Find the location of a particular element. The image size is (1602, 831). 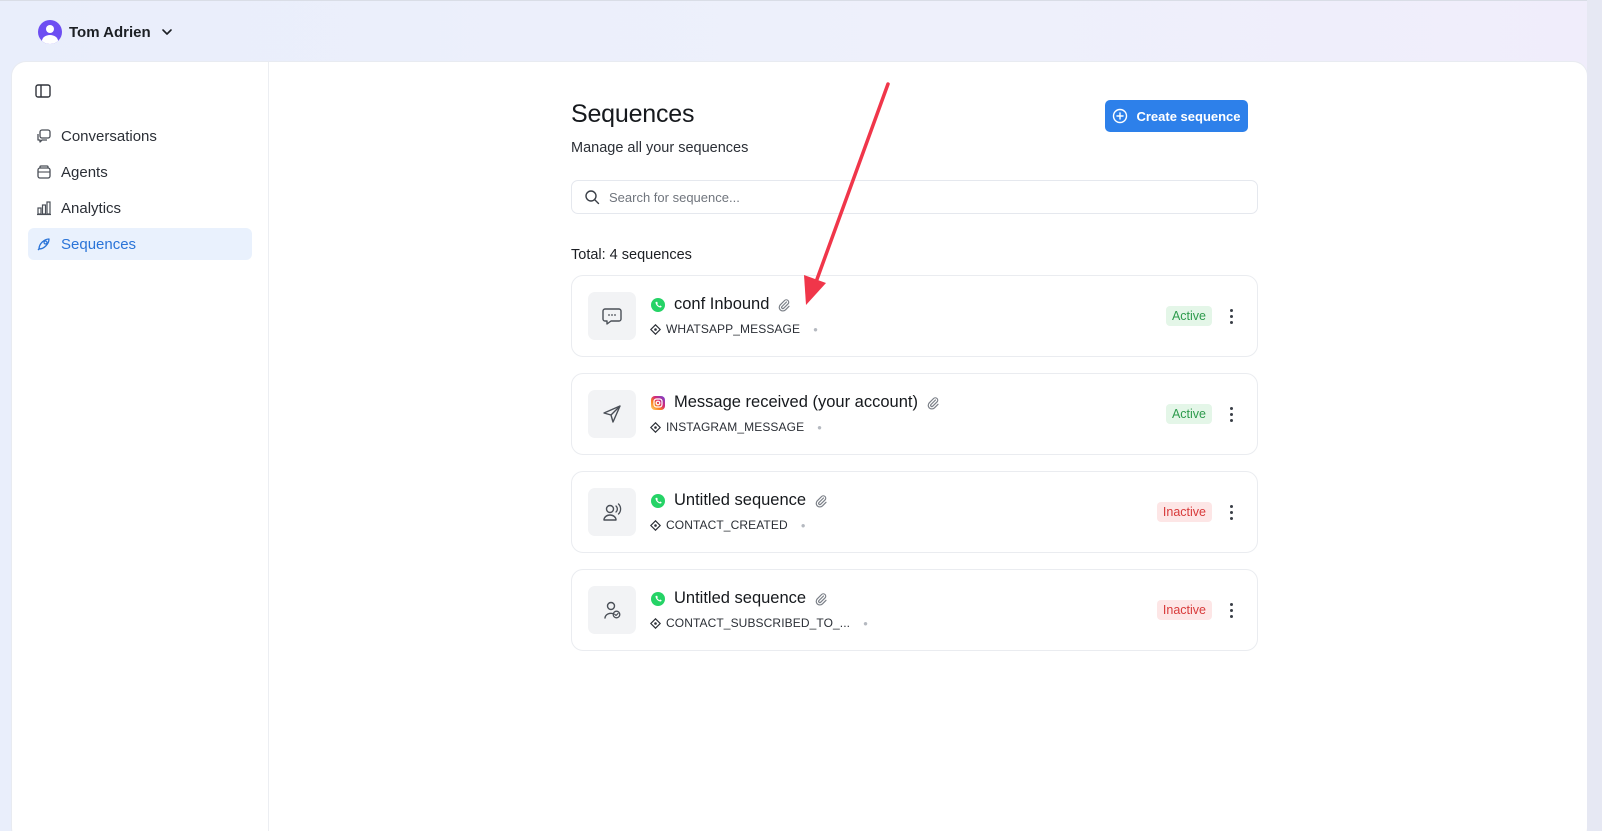

sidebar-item-agents: Agents is located at coordinates (140, 172).